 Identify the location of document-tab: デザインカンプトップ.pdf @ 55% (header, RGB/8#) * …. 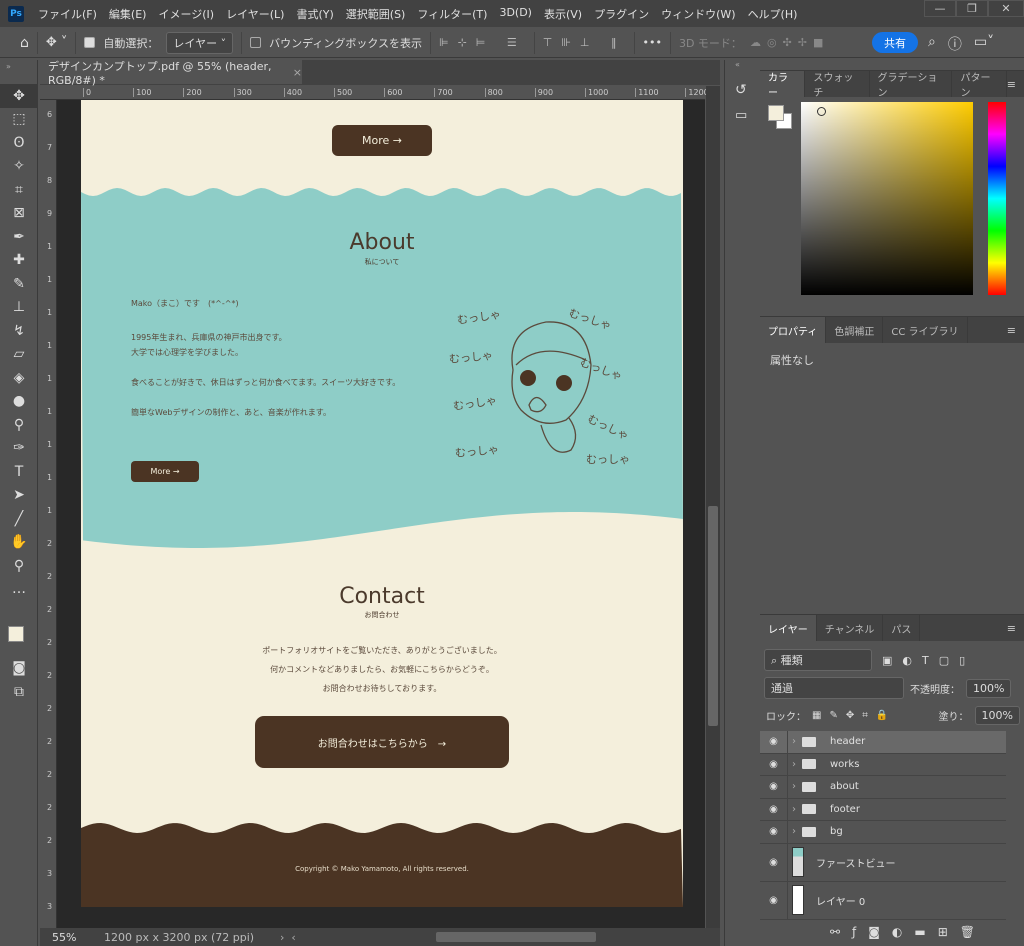
(171, 73).